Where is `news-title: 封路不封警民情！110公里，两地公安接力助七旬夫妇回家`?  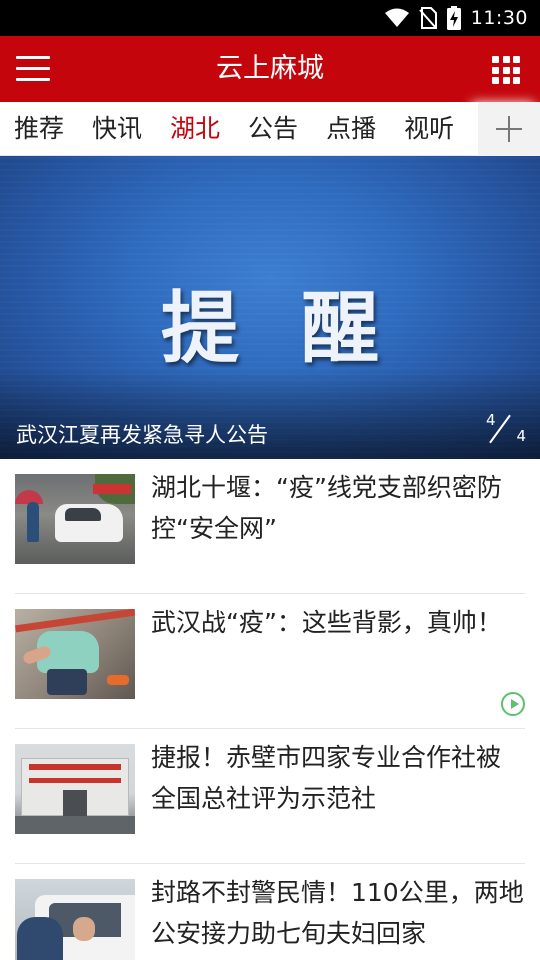 news-title: 封路不封警民情！110公里，两地公安接力助七旬夫妇回家 is located at coordinates (337, 913).